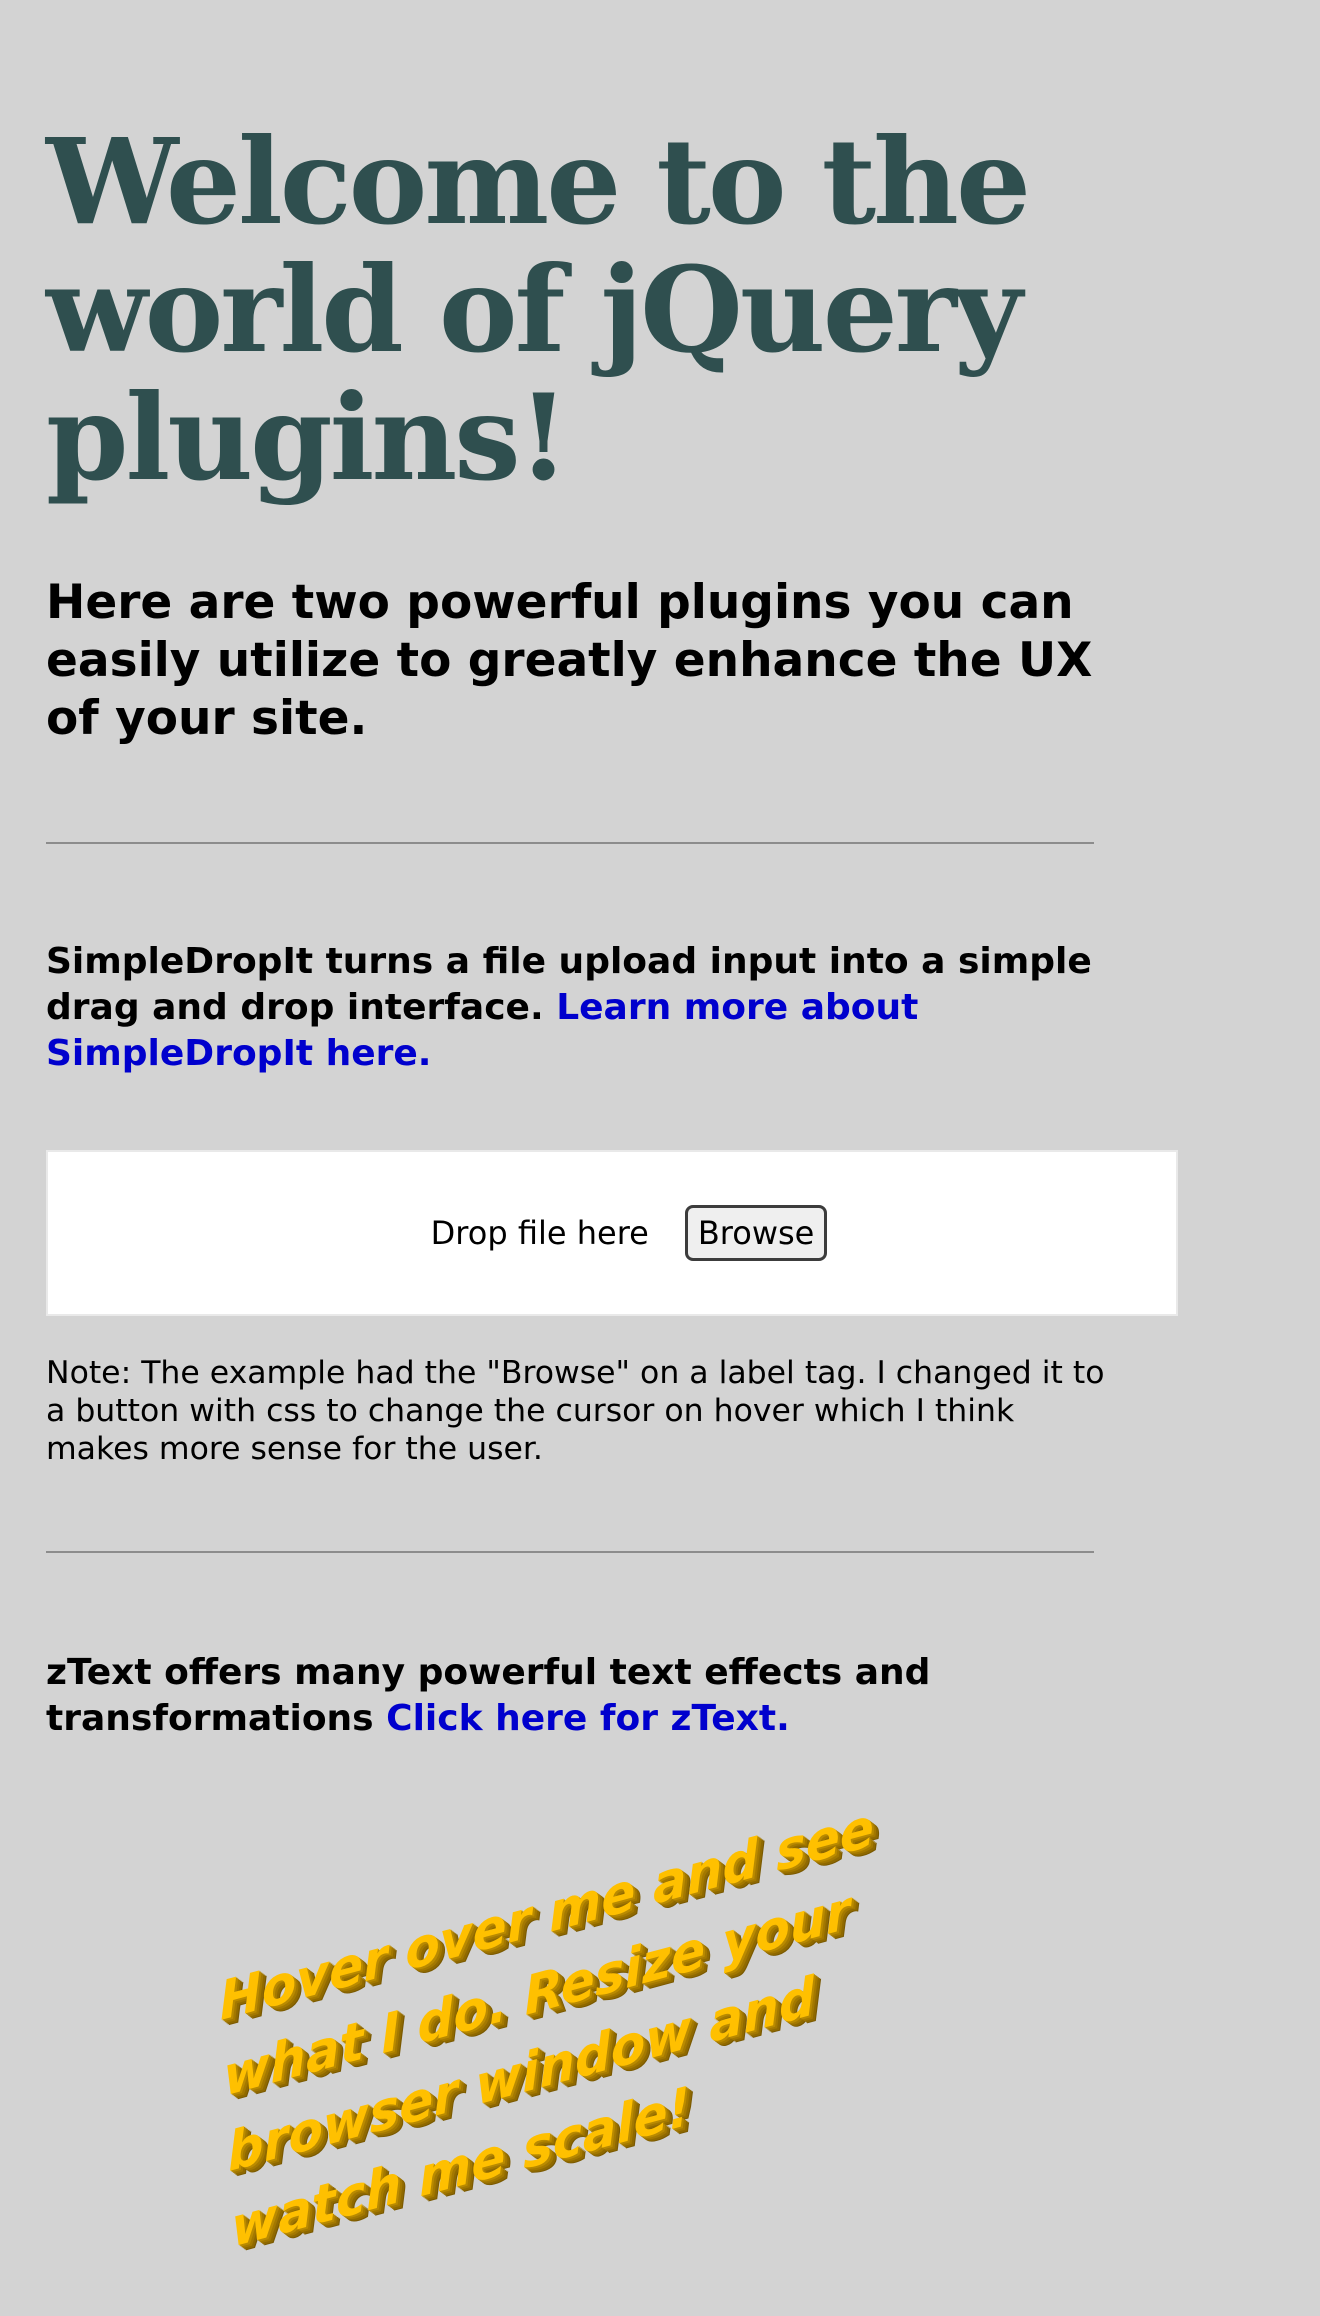 Image resolution: width=1320 pixels, height=2316 pixels. I want to click on file-drop-zone: Drop file here Browse, so click(612, 1233).